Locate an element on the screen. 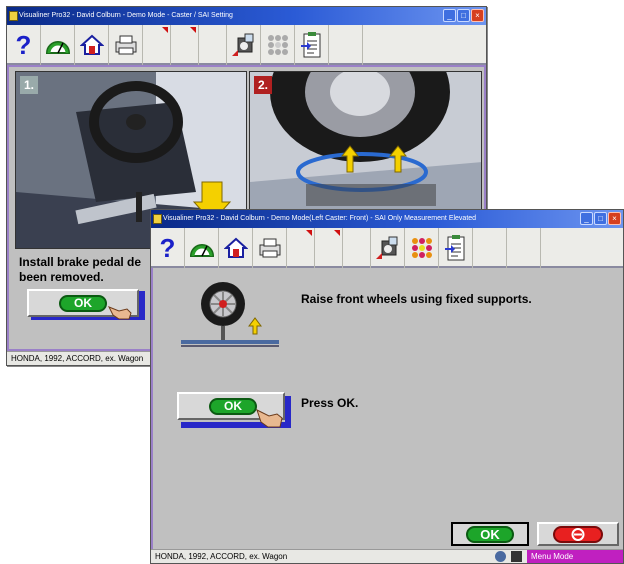 The image size is (624, 564). front-status-text: HONDA, 1992, ACCORD, ex. Wagon is located at coordinates (221, 556).